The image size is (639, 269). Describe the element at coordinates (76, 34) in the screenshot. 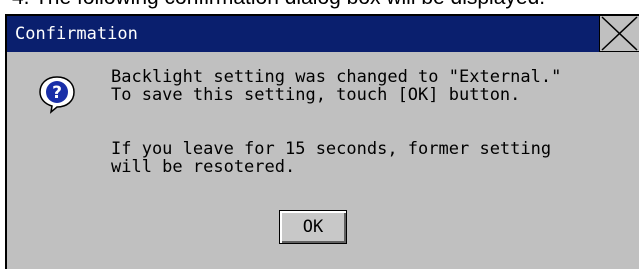

I see `dialog-title: Confirmation` at that location.